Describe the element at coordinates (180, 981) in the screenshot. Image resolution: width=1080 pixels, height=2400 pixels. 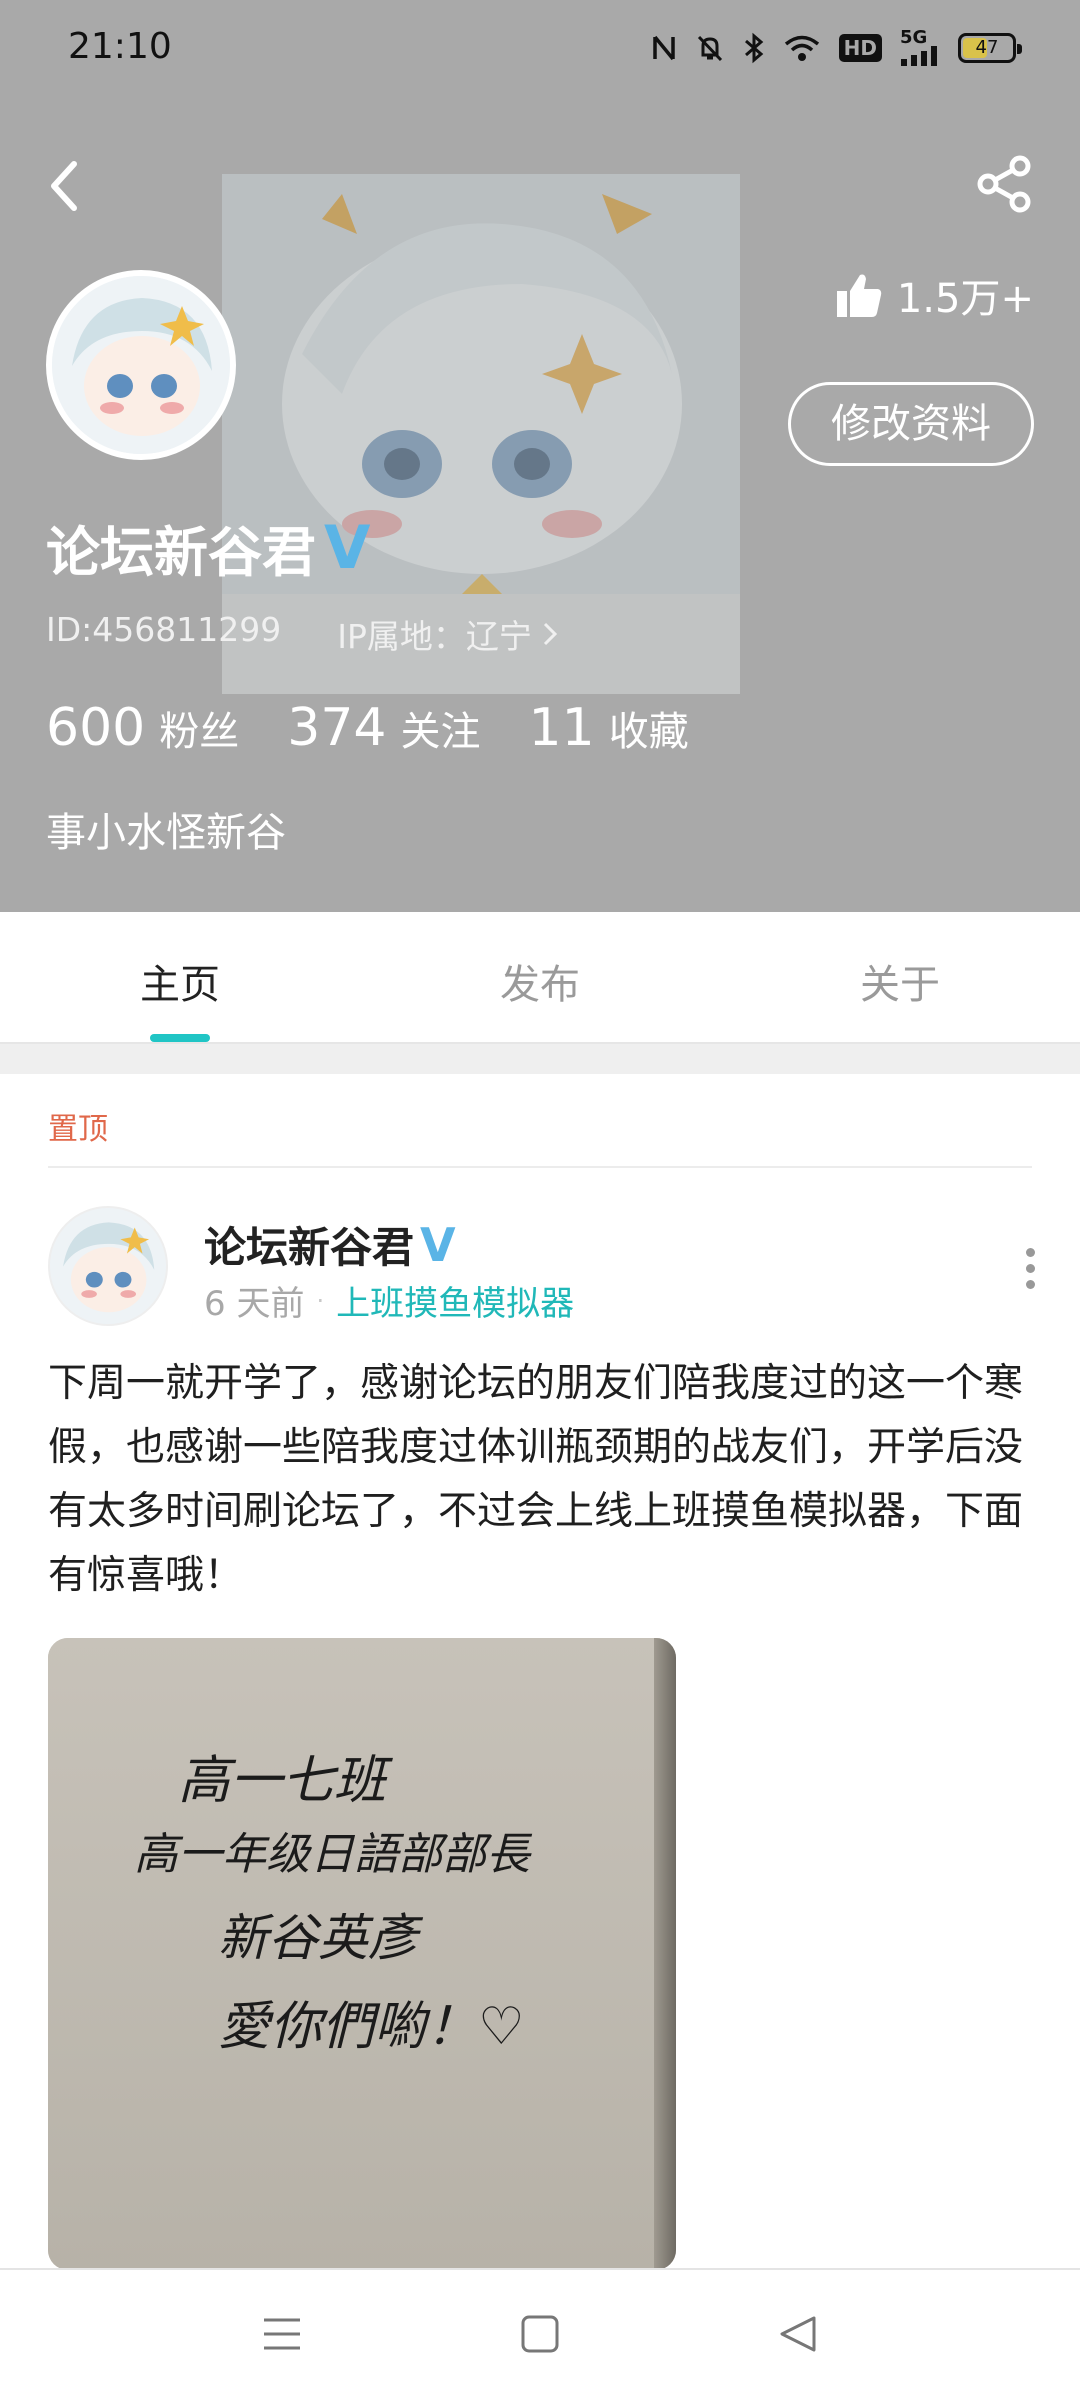
I see `tab-home: 主页` at that location.